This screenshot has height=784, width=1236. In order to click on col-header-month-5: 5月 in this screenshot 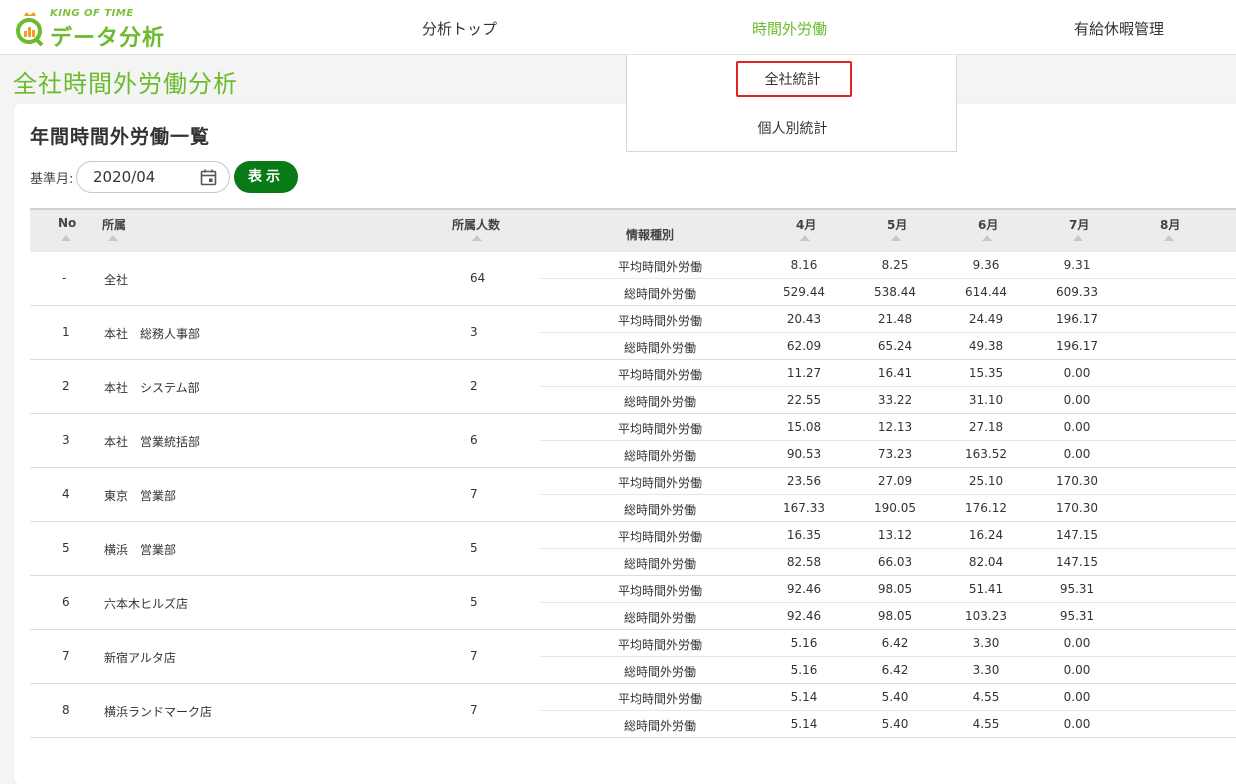, I will do `click(897, 224)`.